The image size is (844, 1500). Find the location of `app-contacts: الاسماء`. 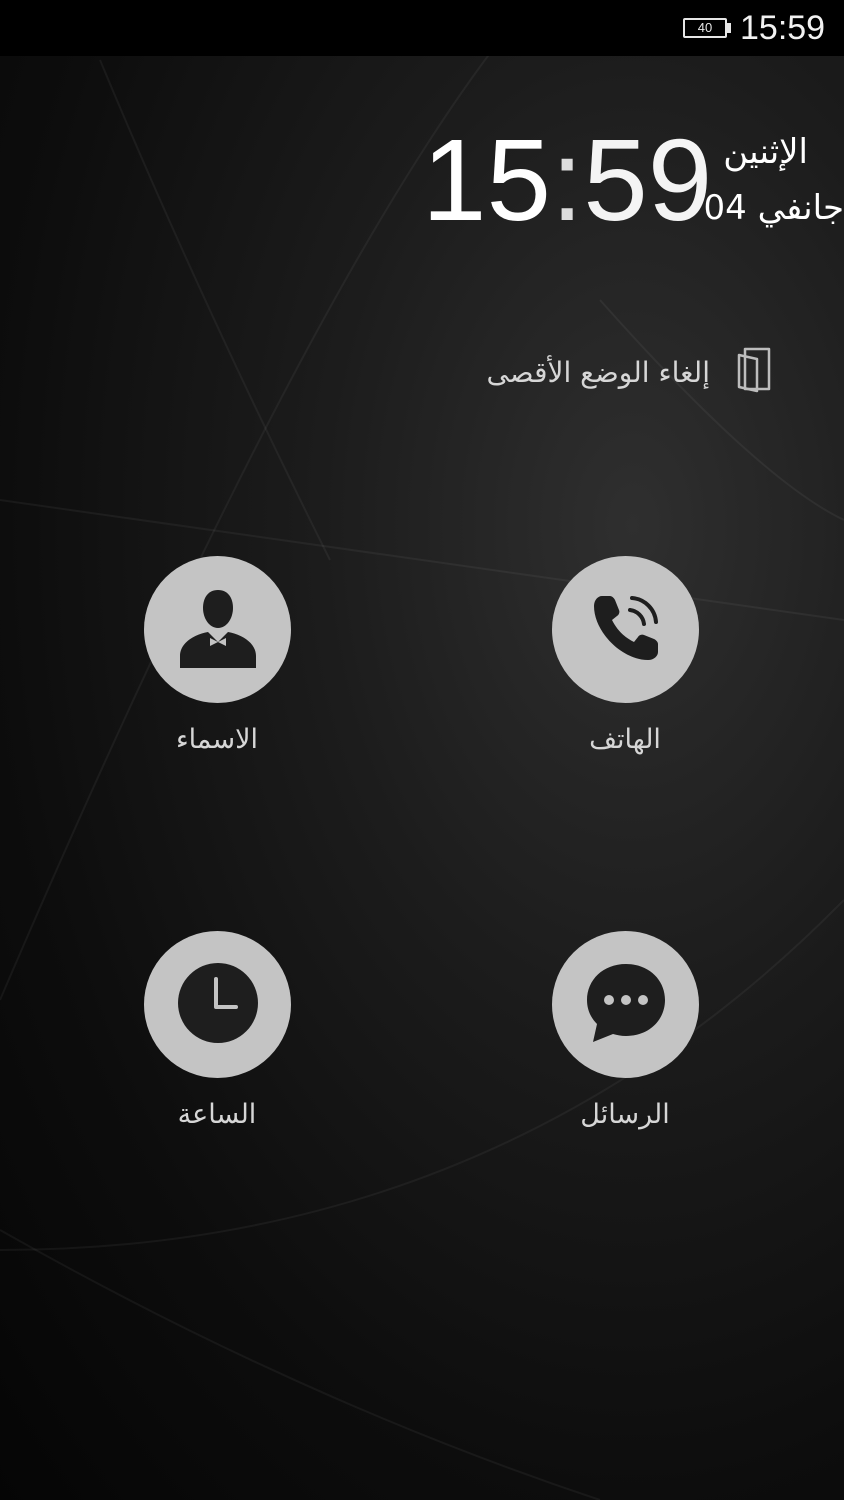

app-contacts: الاسماء is located at coordinates (217, 666).